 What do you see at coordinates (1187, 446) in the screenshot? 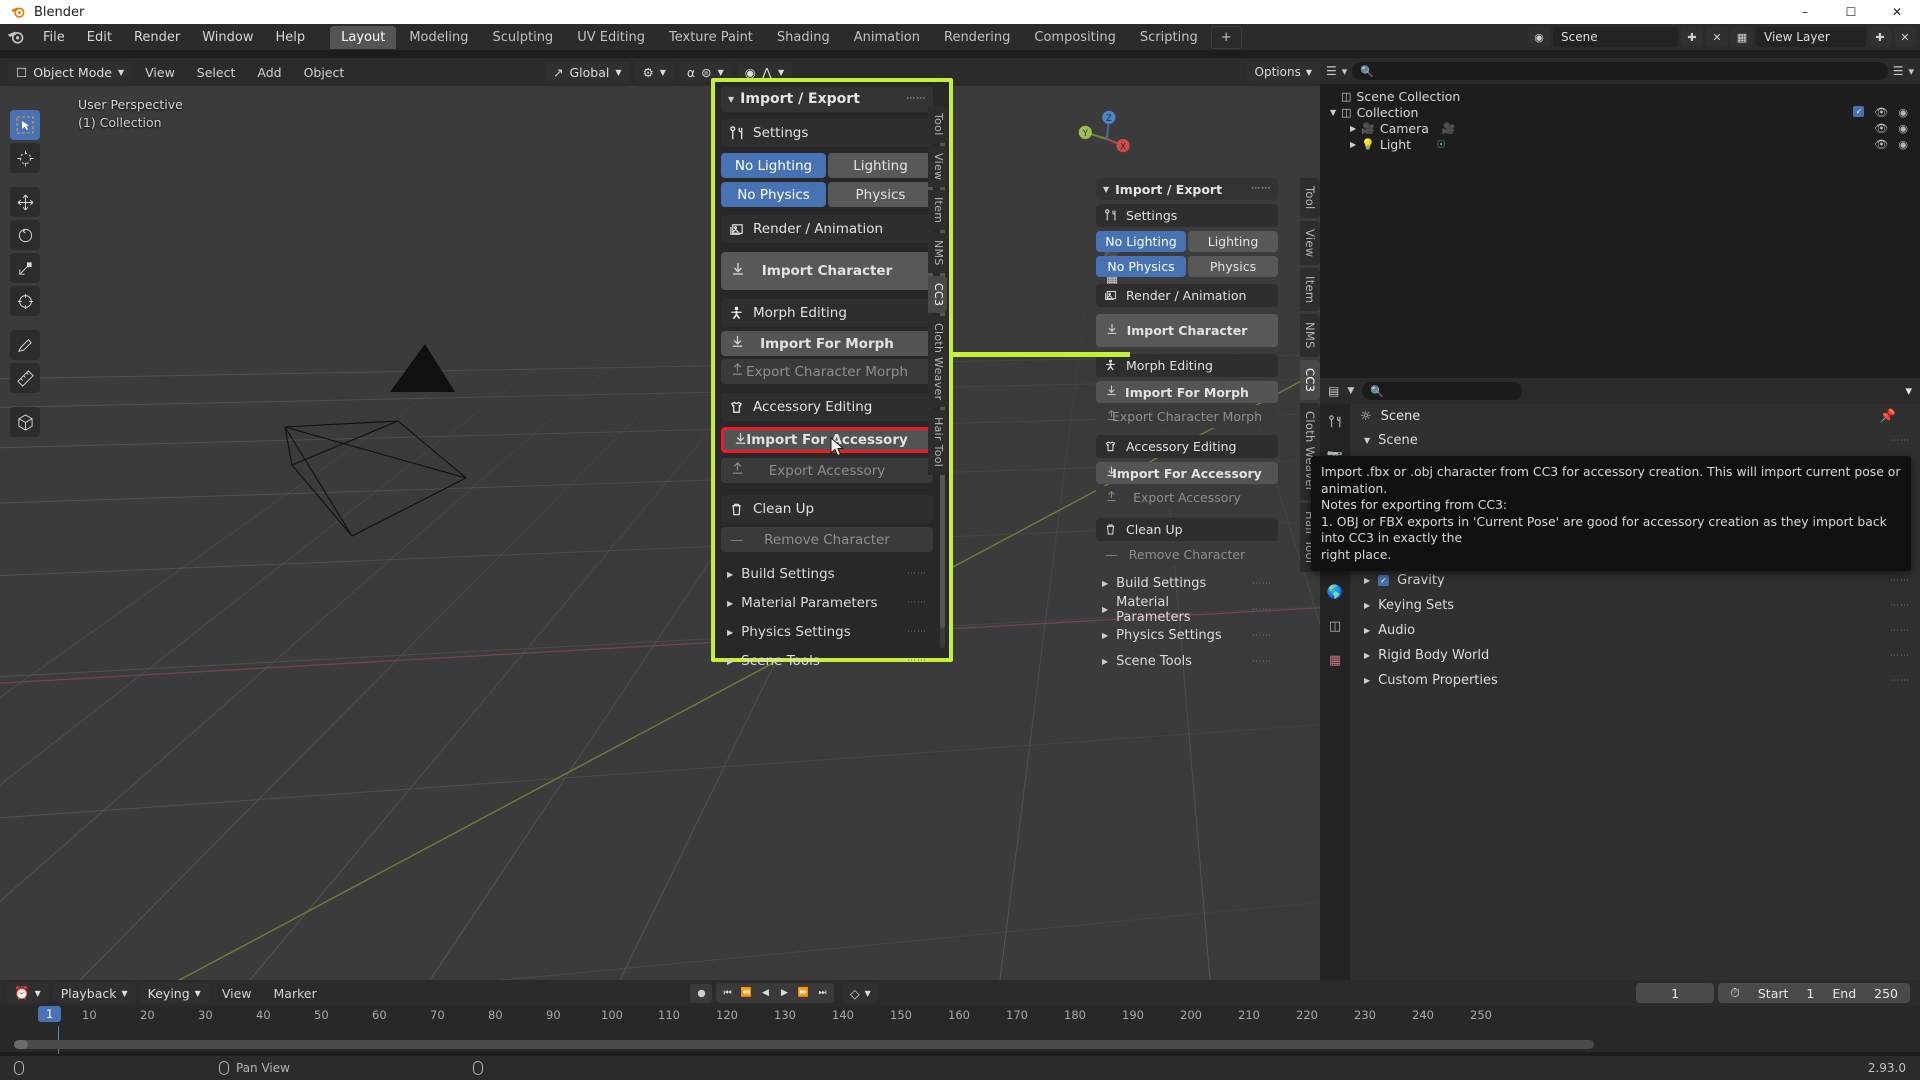
I see `sidebar-accessory-editing-button: Accessory Editing` at bounding box center [1187, 446].